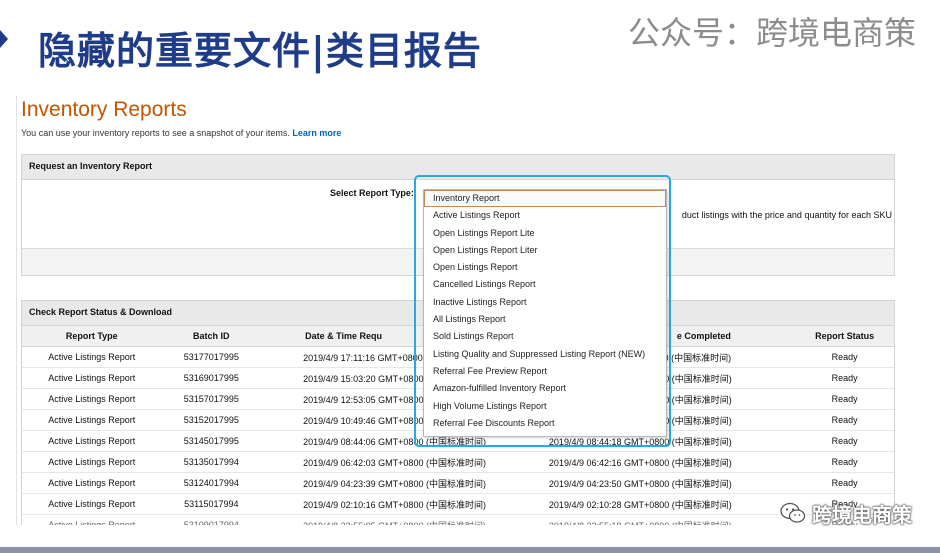 Image resolution: width=940 pixels, height=553 pixels. What do you see at coordinates (545, 199) in the screenshot?
I see `dropdown-option: Inventory Report` at bounding box center [545, 199].